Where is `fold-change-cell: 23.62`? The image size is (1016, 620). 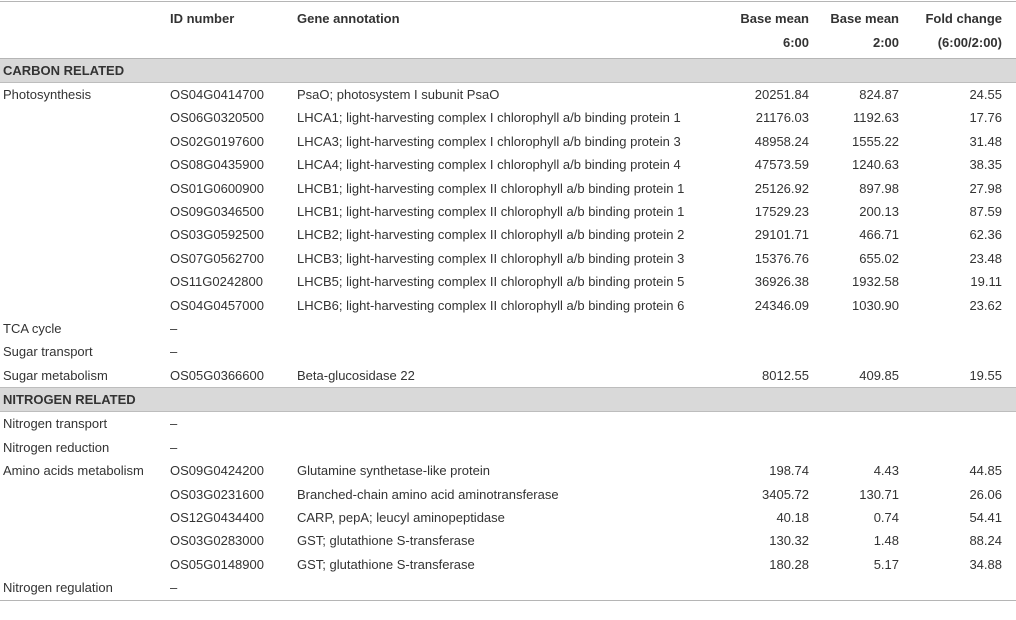 fold-change-cell: 23.62 is located at coordinates (985, 305).